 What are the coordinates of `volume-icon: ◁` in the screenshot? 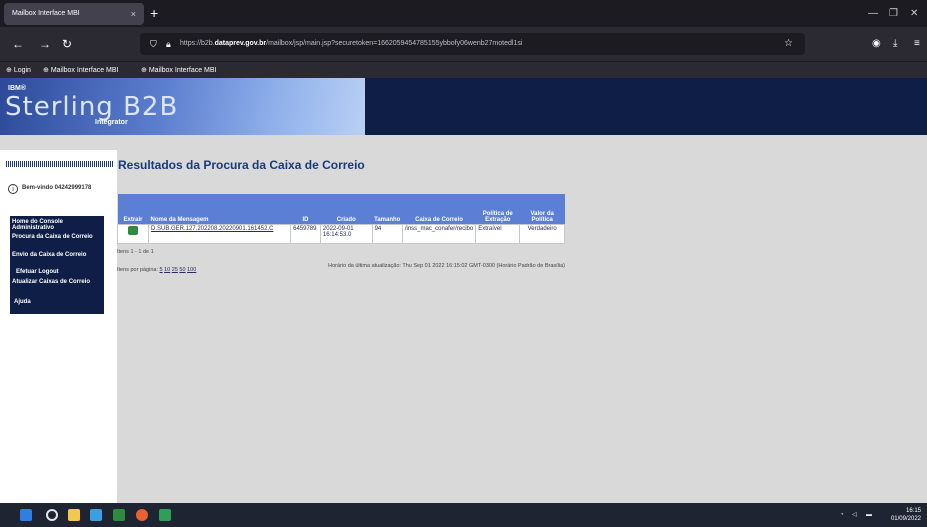 It's located at (854, 515).